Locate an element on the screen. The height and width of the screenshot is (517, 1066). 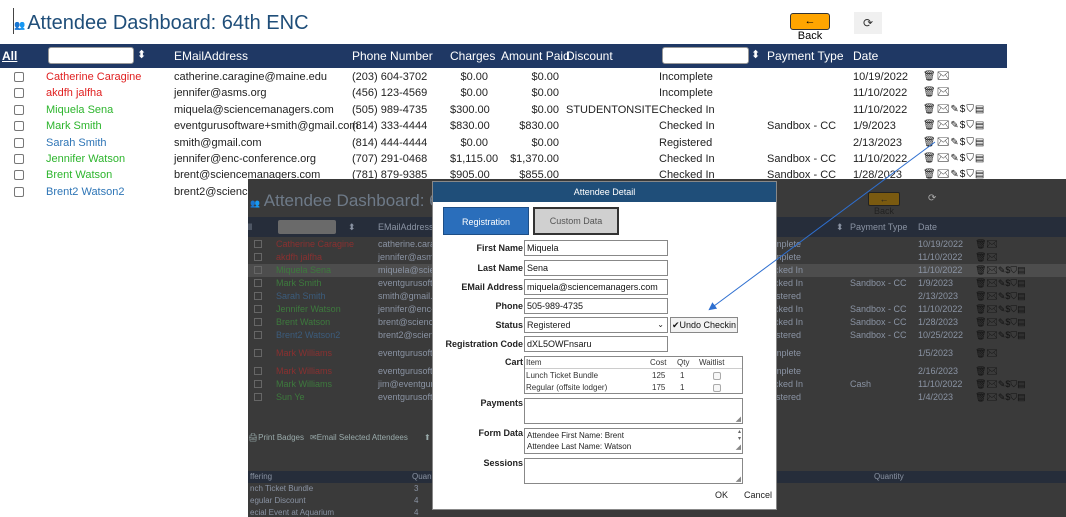
cell-date: 1/9/2023 is located at coordinates (874, 126).